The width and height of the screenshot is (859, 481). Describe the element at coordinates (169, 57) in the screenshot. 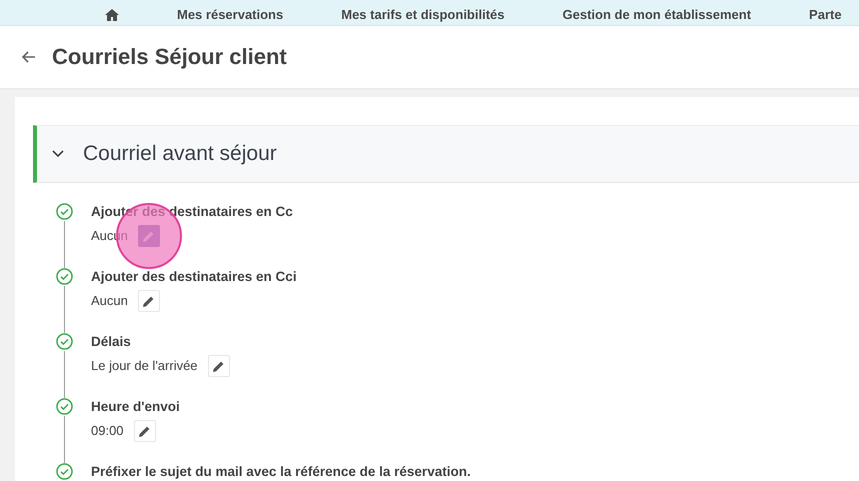

I see `page-title: Courriels Séjour client` at that location.